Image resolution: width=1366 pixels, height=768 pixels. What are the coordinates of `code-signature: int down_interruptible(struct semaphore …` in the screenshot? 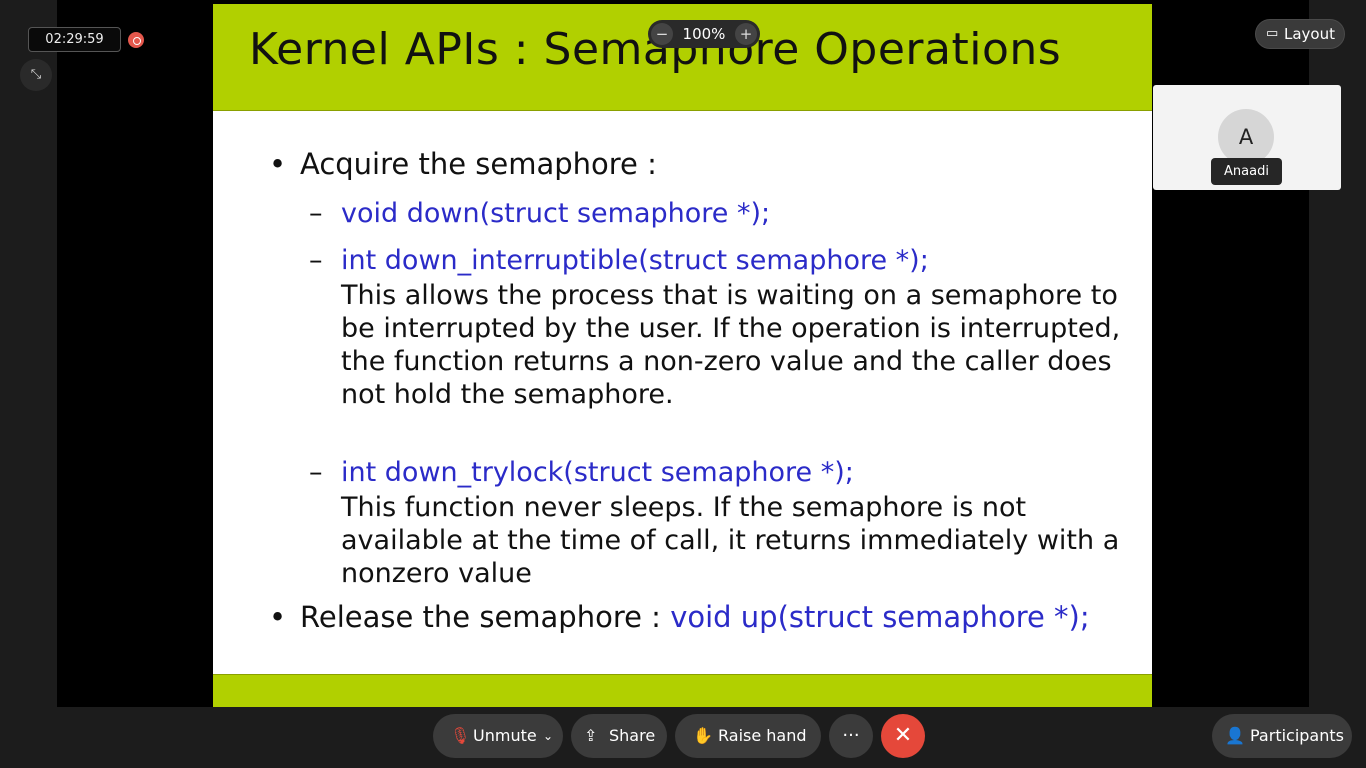 It's located at (635, 260).